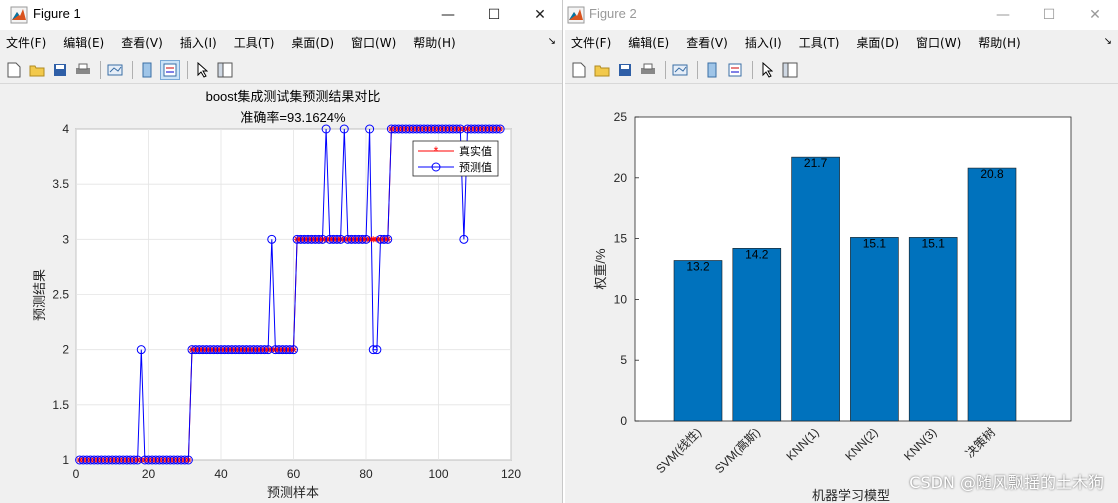 The height and width of the screenshot is (503, 1118). What do you see at coordinates (623, 360) in the screenshot?
I see `y-tick-label: 5` at bounding box center [623, 360].